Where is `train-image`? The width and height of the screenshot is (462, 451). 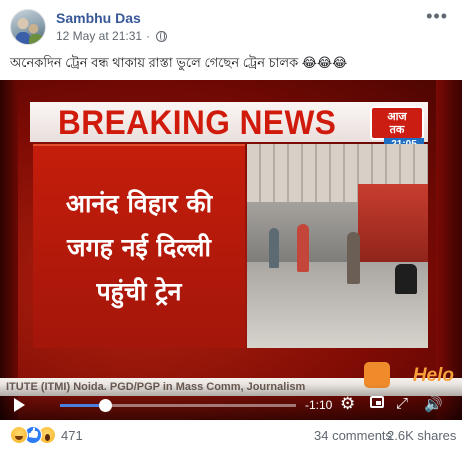 train-image is located at coordinates (393, 224).